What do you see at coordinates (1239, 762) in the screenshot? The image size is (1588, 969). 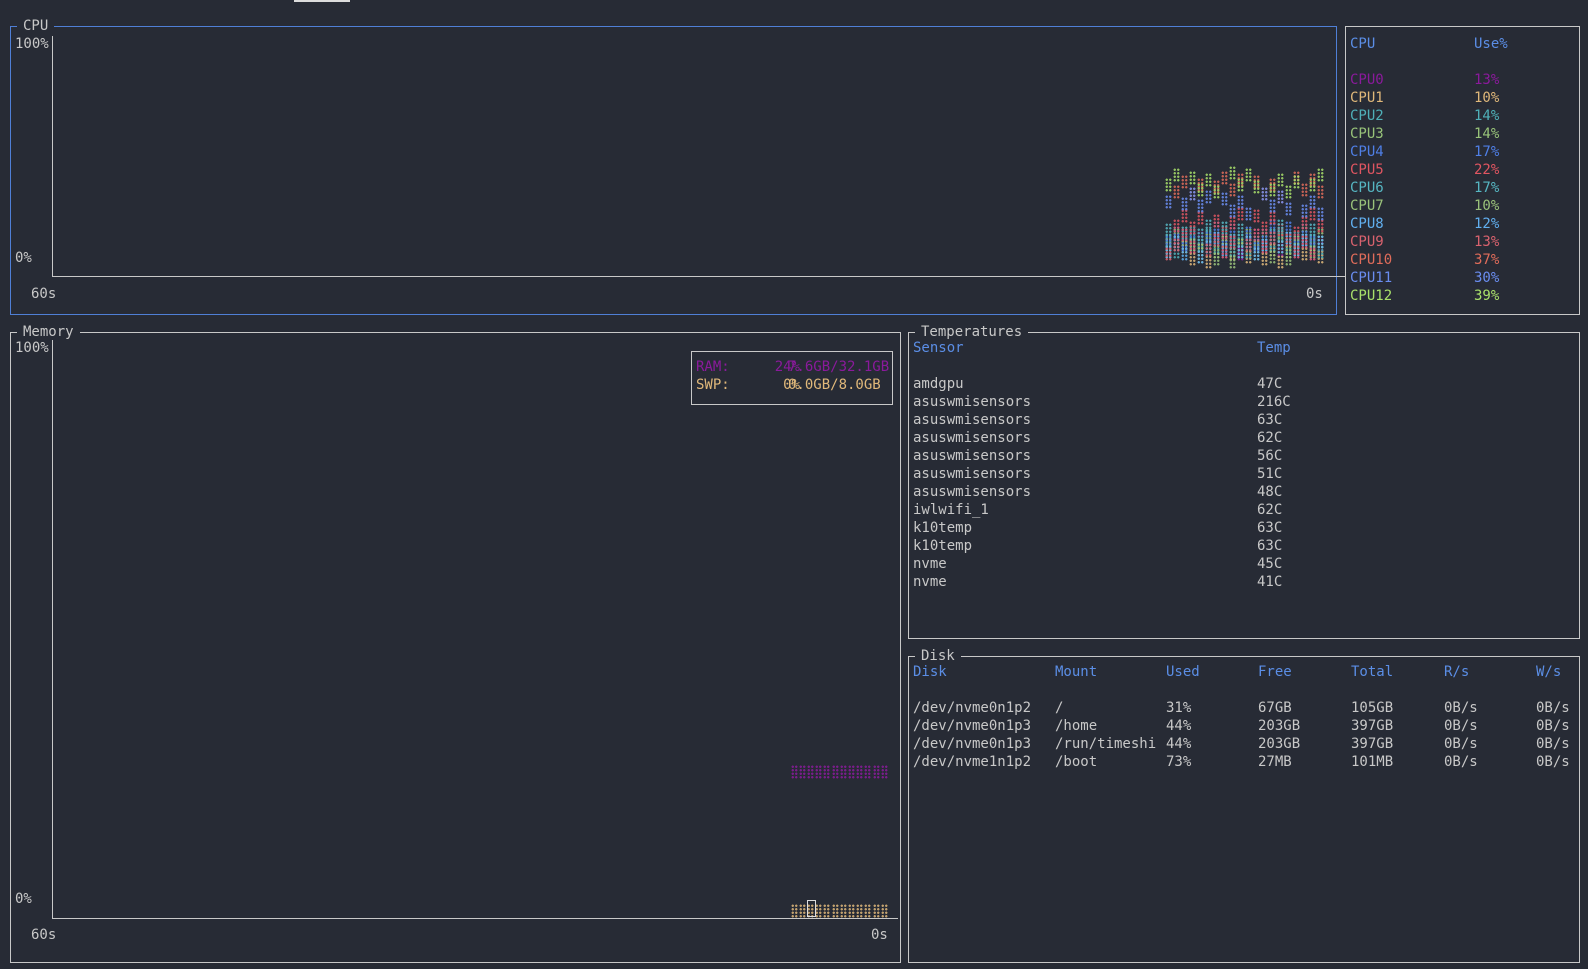 I see `disk-table-row: /dev/nvme1n1p2/boot 73% 27MB 101MB 0B/s 0B/s` at bounding box center [1239, 762].